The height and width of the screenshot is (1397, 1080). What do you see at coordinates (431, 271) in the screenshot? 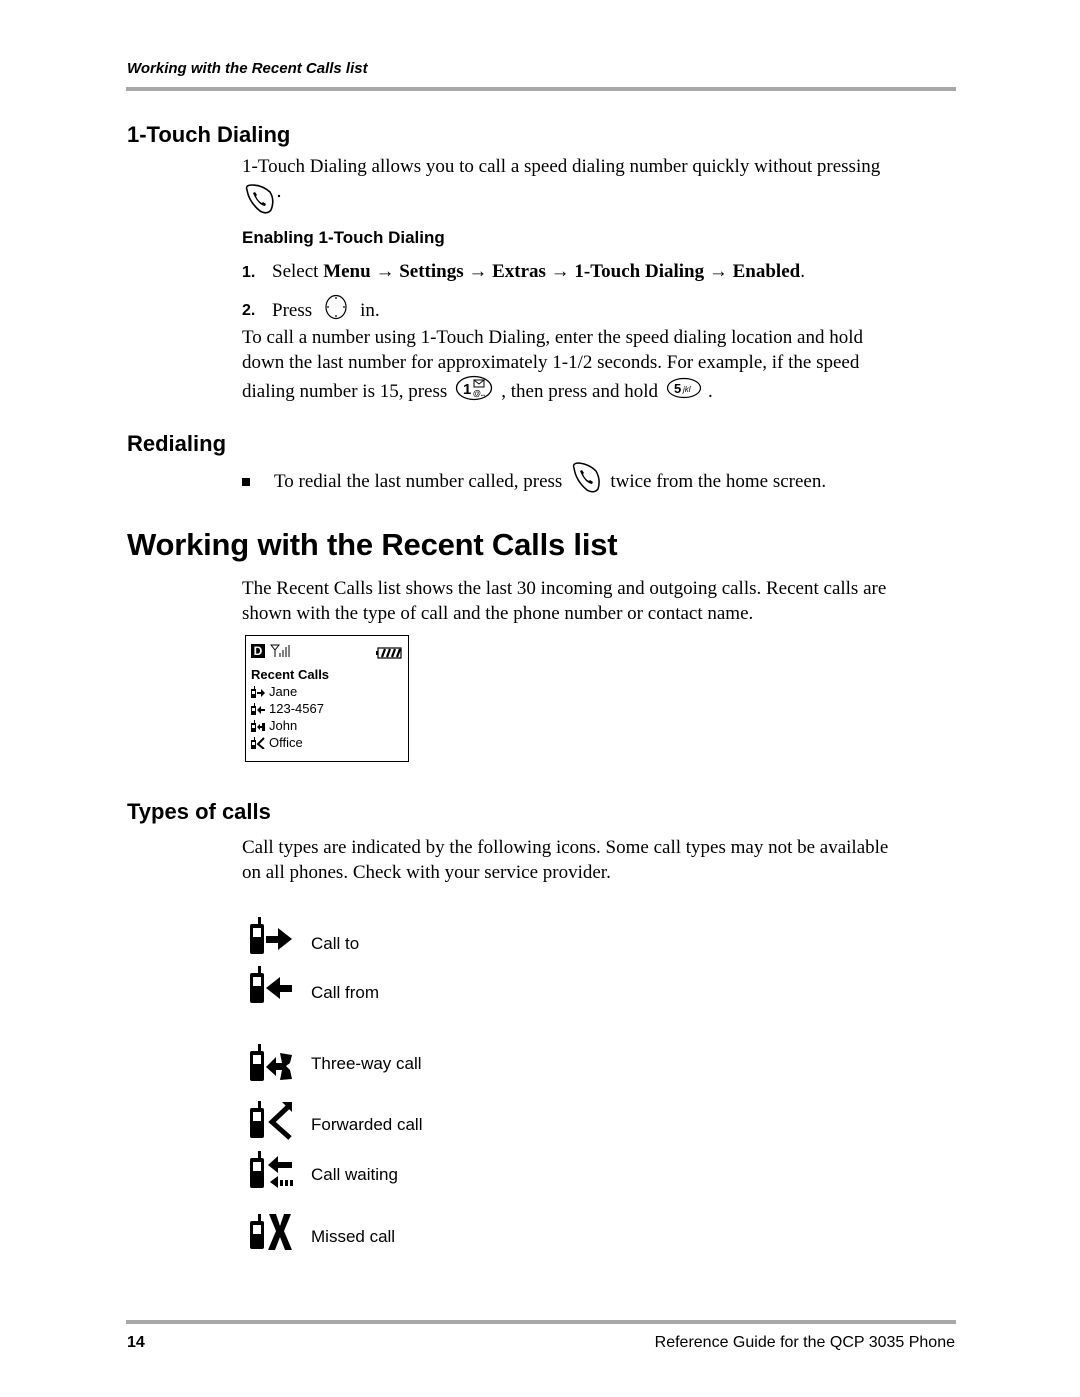
I see `menu-path-settings: Settings` at bounding box center [431, 271].